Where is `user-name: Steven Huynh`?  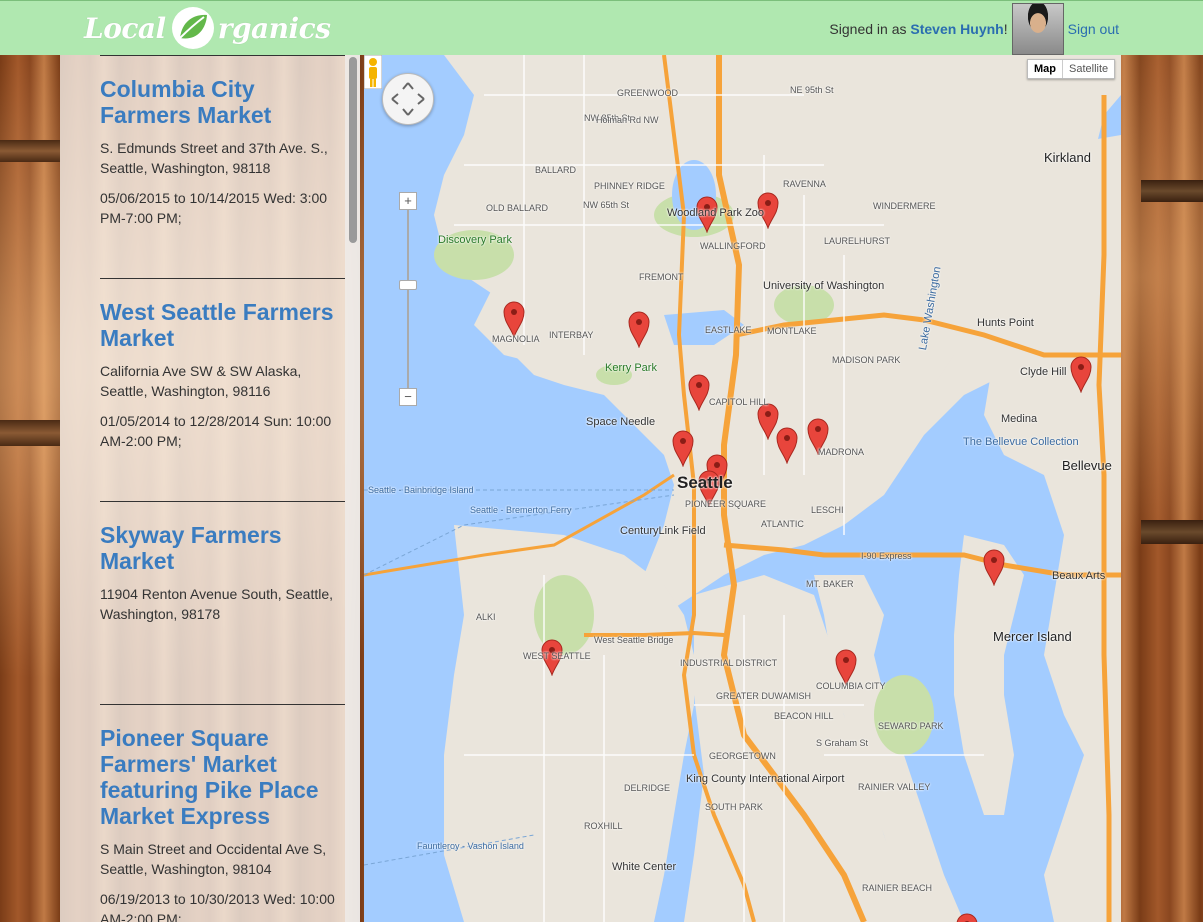 user-name: Steven Huynh is located at coordinates (956, 29).